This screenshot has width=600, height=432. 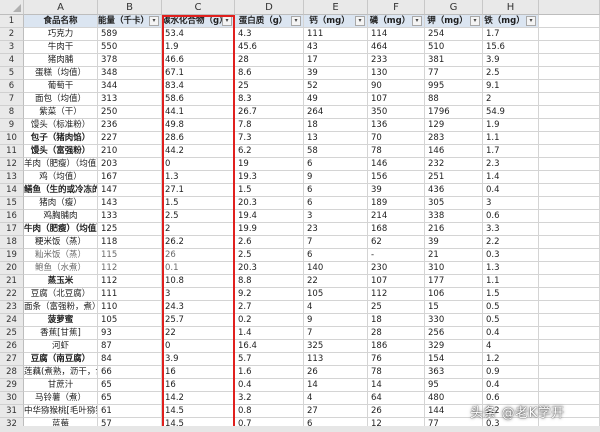 What do you see at coordinates (198, 177) in the screenshot?
I see `table-cell: 1.3` at bounding box center [198, 177].